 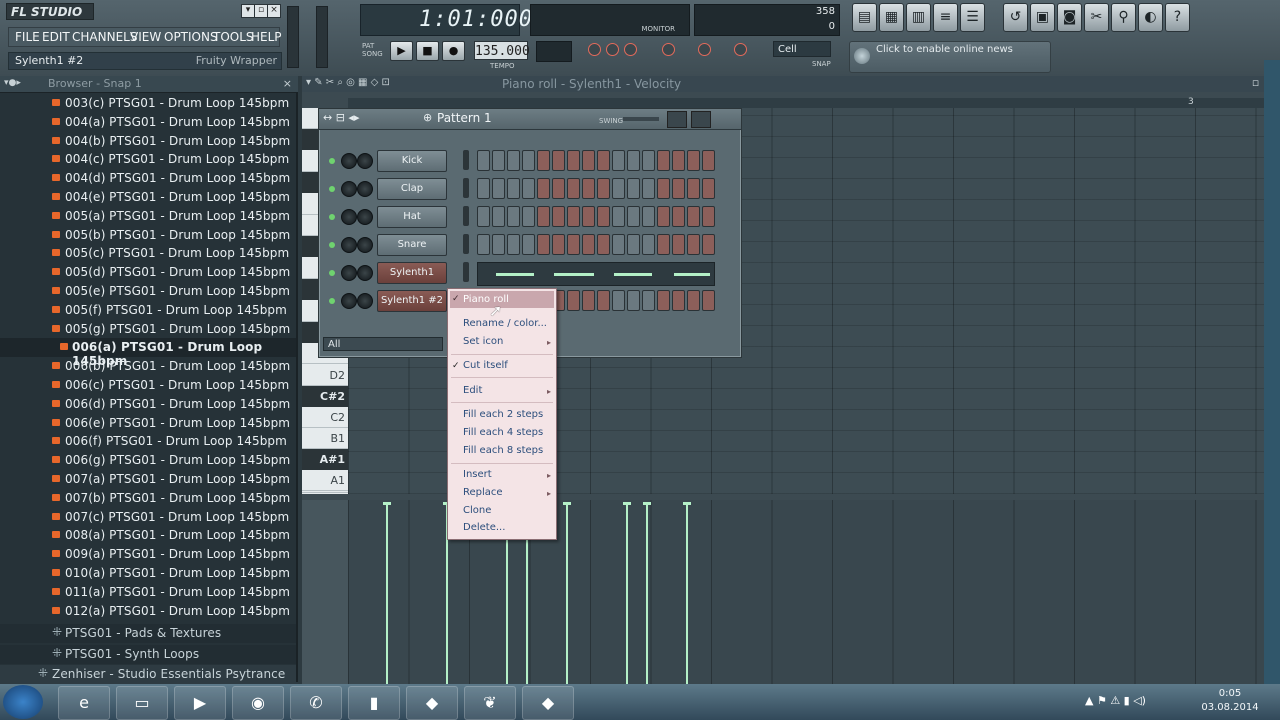 What do you see at coordinates (258, 703) in the screenshot?
I see `chrome-icon: ◉` at bounding box center [258, 703].